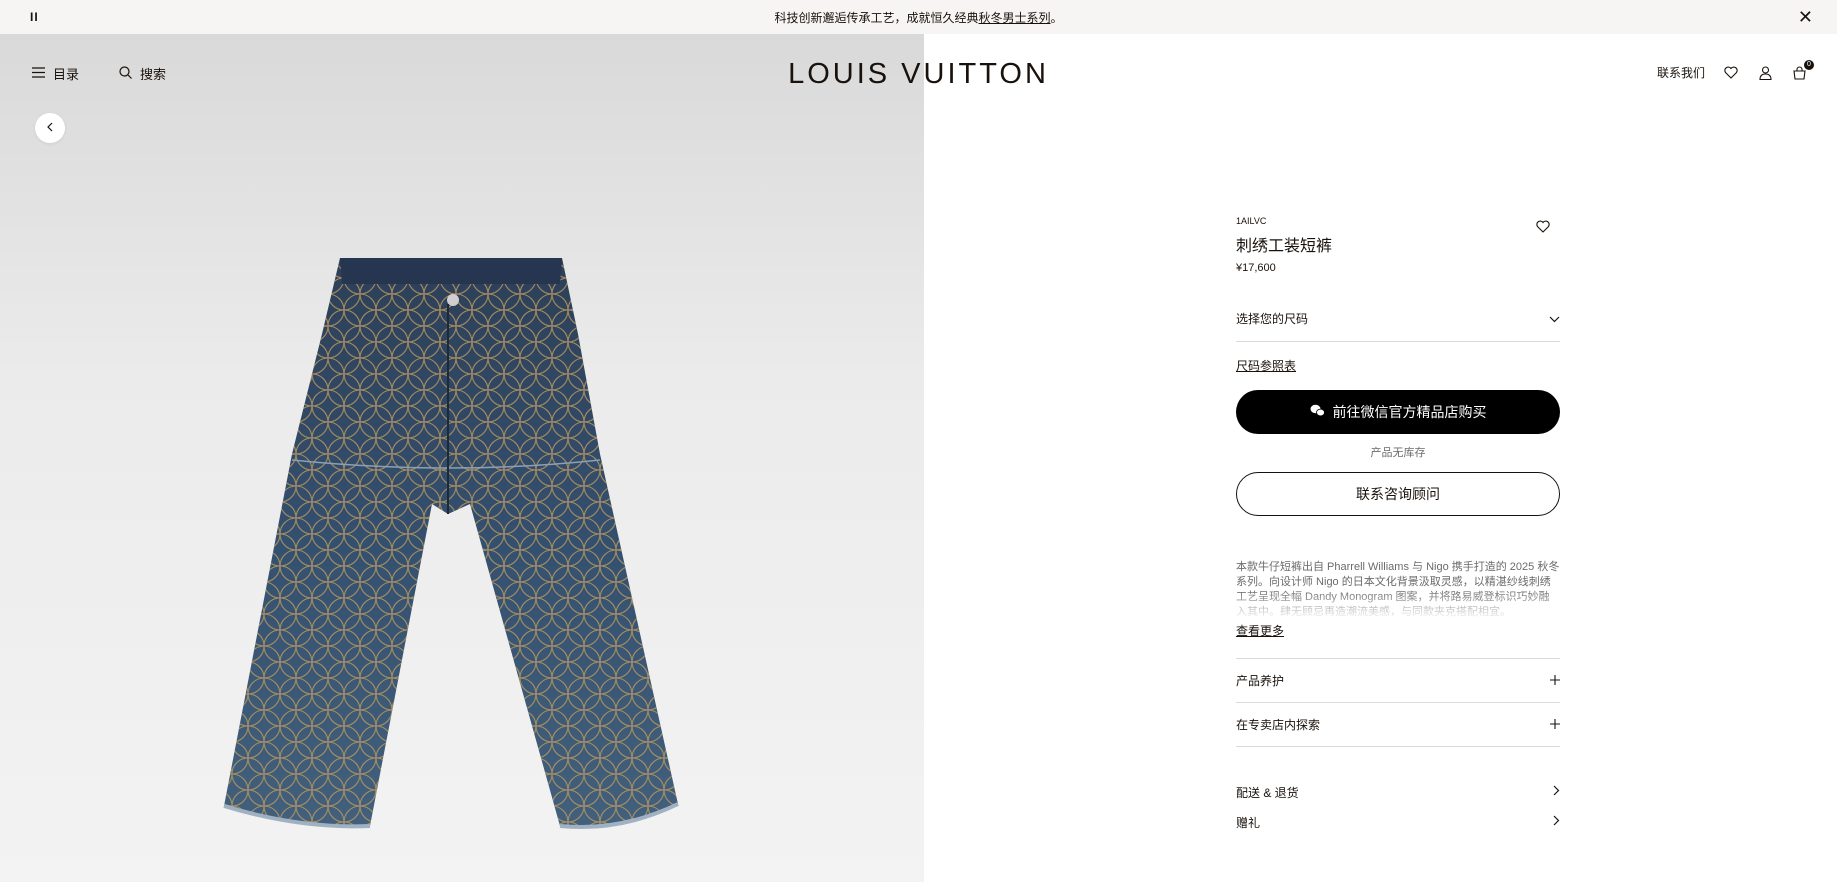 The width and height of the screenshot is (1837, 882). I want to click on accordion-label: 在专卖店内探索, so click(1278, 725).